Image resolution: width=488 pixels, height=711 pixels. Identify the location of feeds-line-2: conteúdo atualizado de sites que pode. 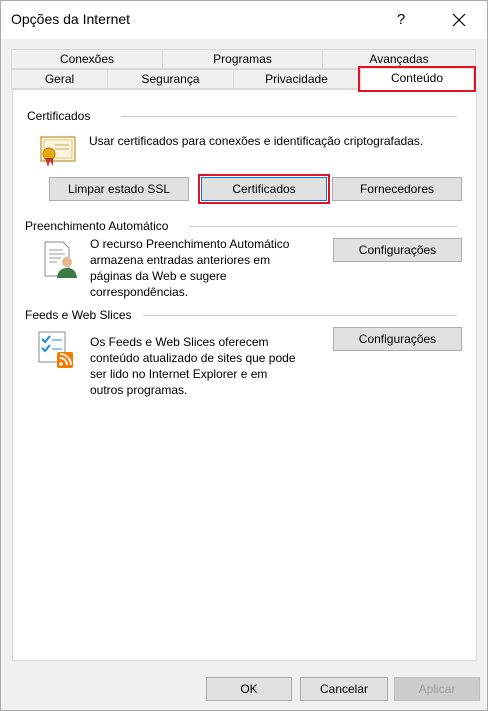
(193, 358).